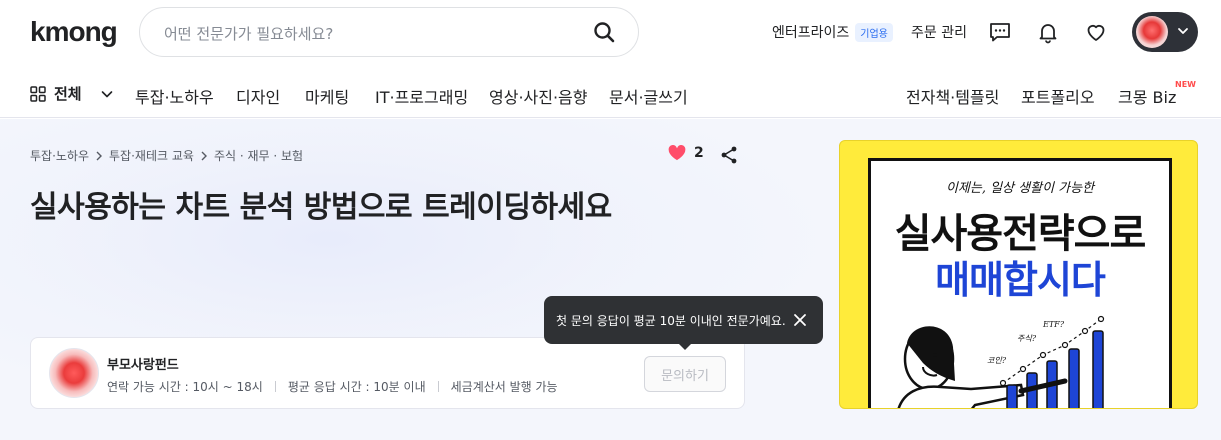  I want to click on inquiry-button: 문의하기, so click(685, 374).